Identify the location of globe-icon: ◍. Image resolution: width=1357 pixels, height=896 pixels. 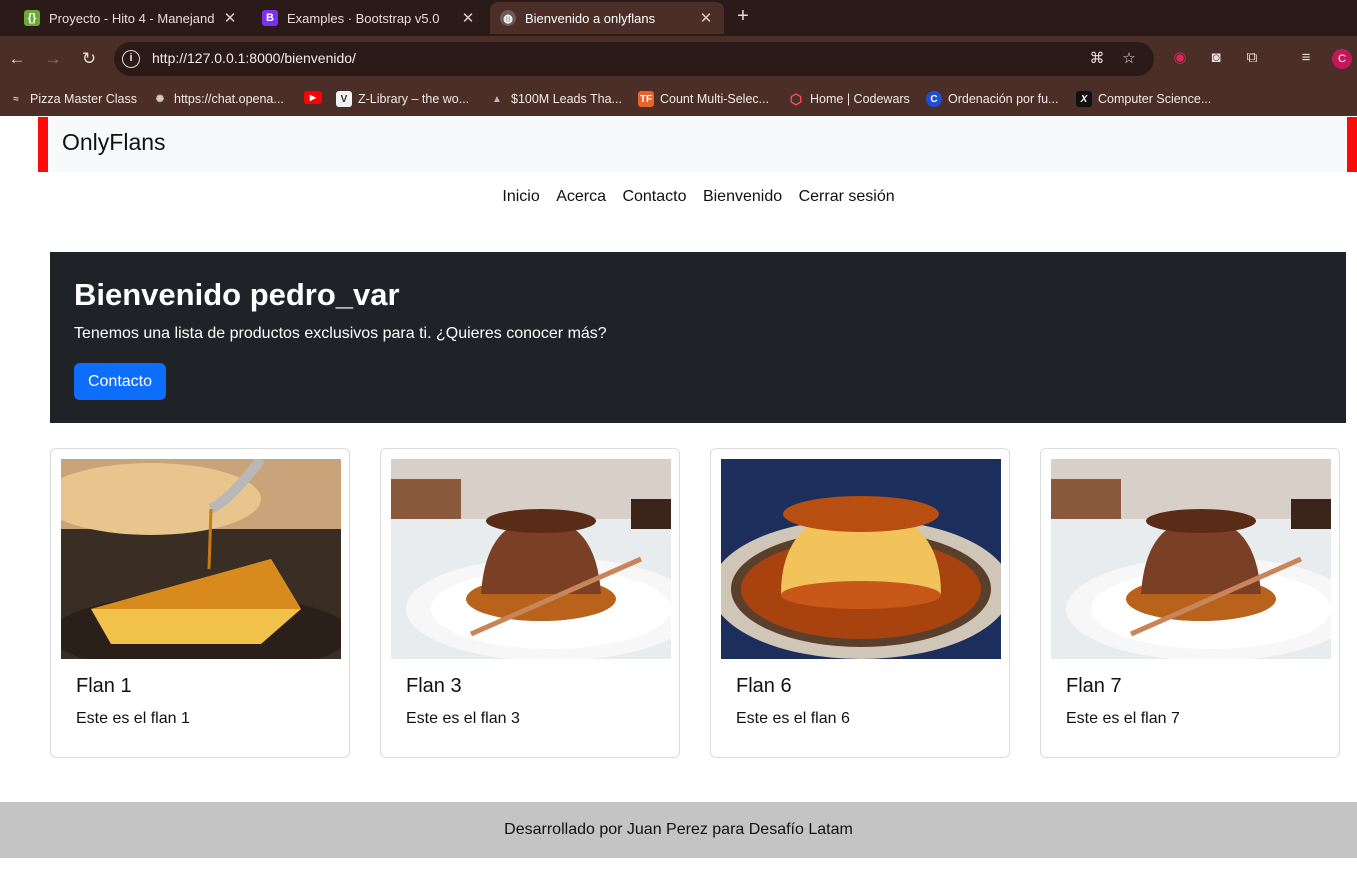
(508, 18).